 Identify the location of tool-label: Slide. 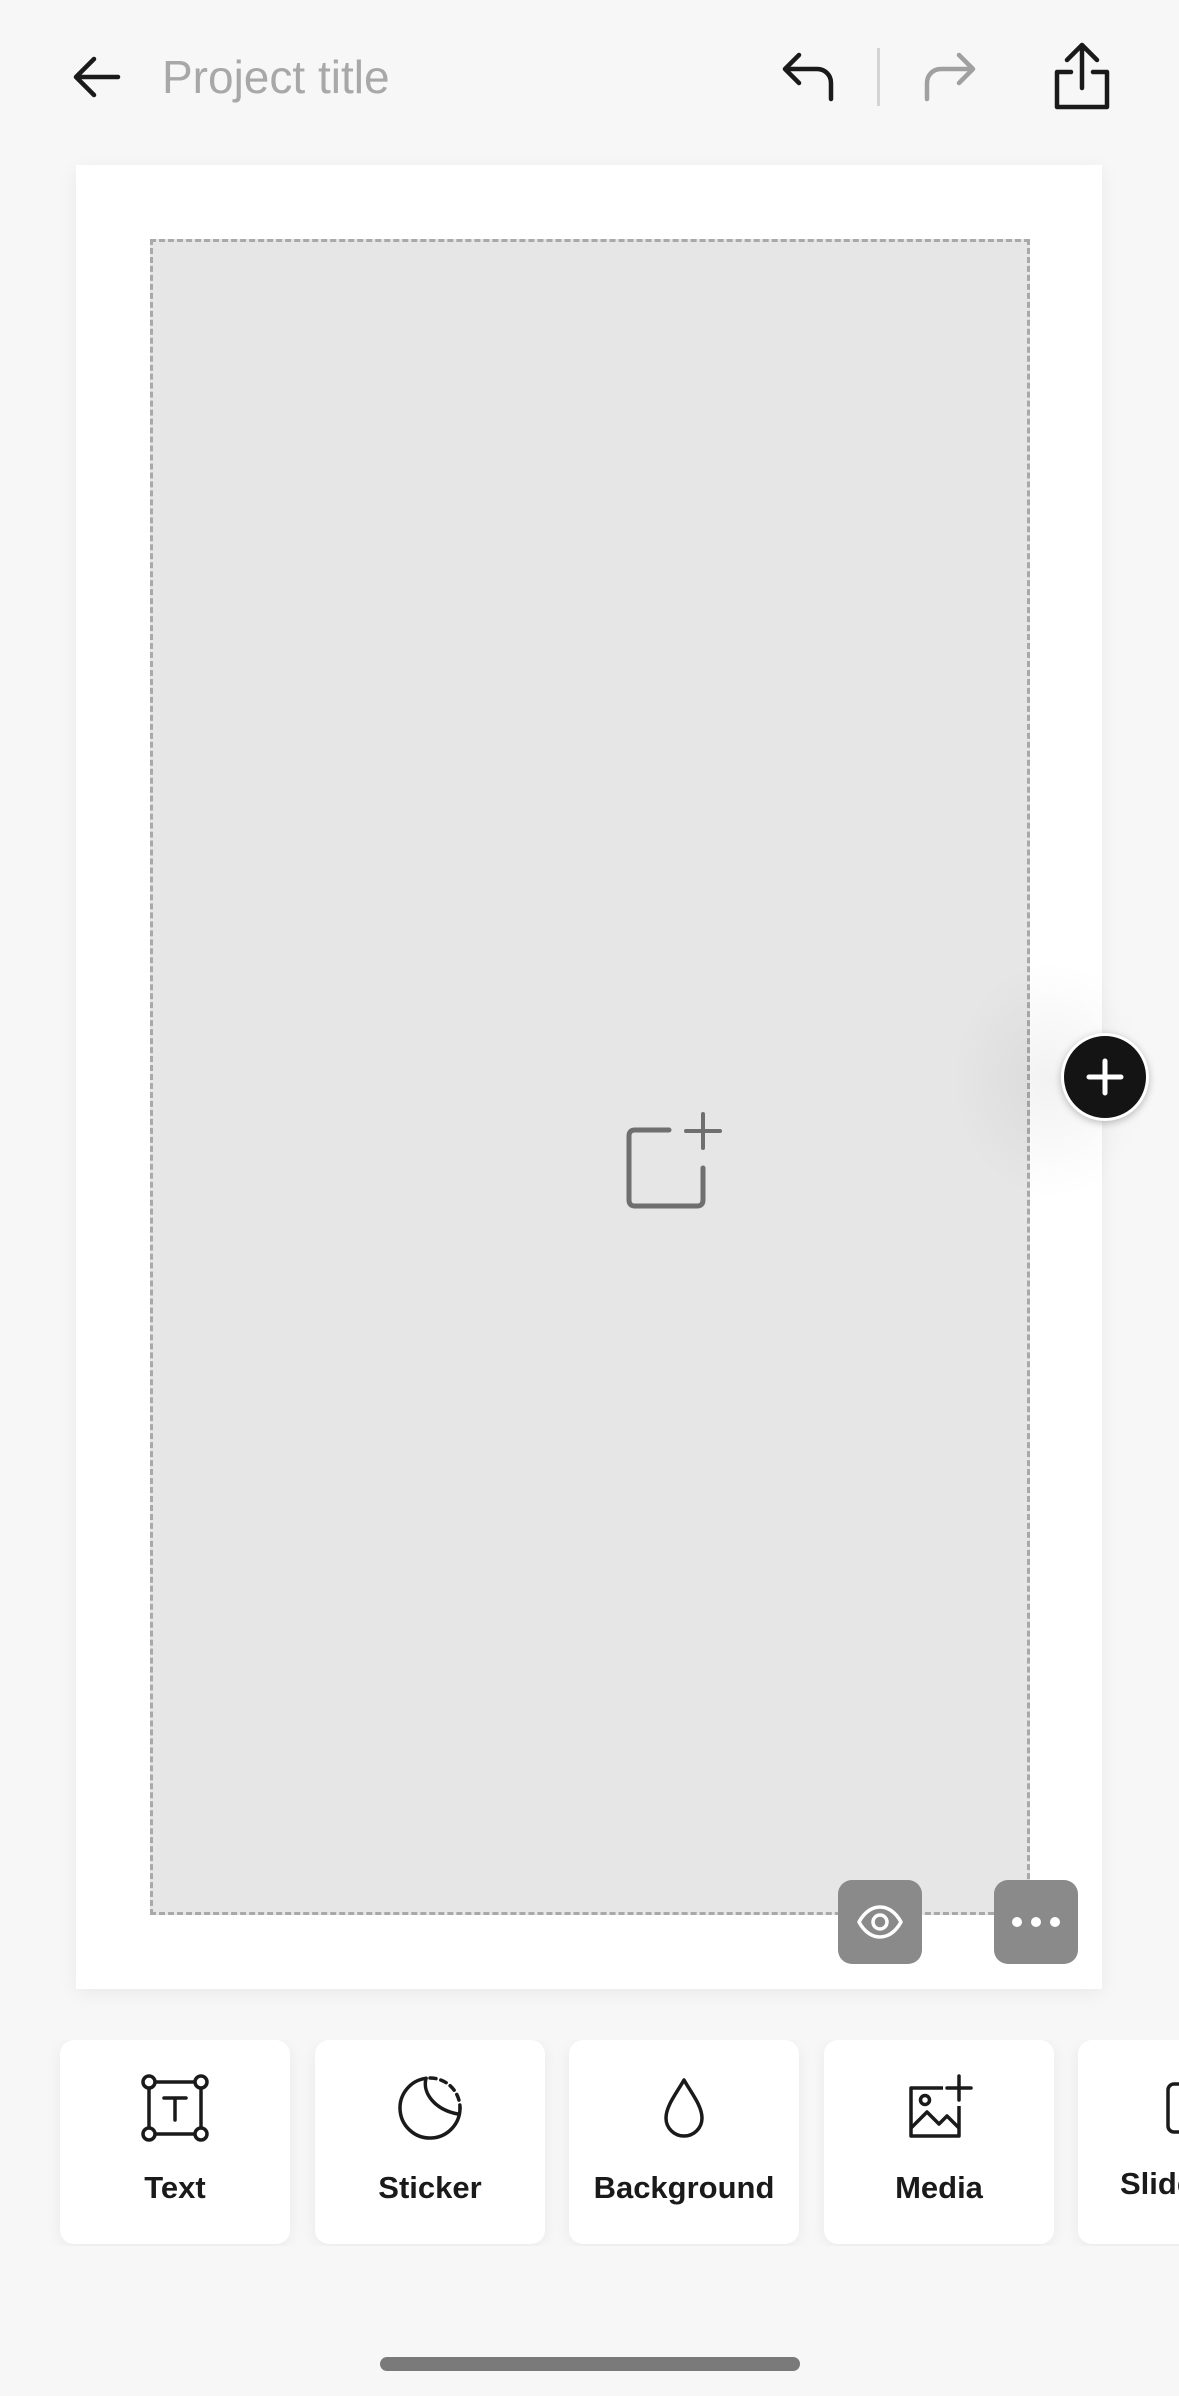
(1149, 2183).